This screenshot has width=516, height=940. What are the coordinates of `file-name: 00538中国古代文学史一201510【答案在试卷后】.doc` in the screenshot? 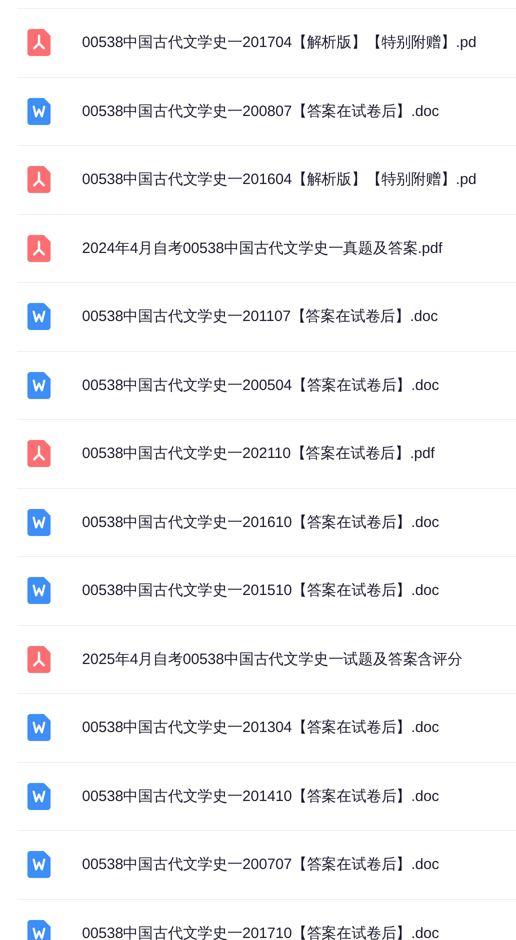 It's located at (261, 590).